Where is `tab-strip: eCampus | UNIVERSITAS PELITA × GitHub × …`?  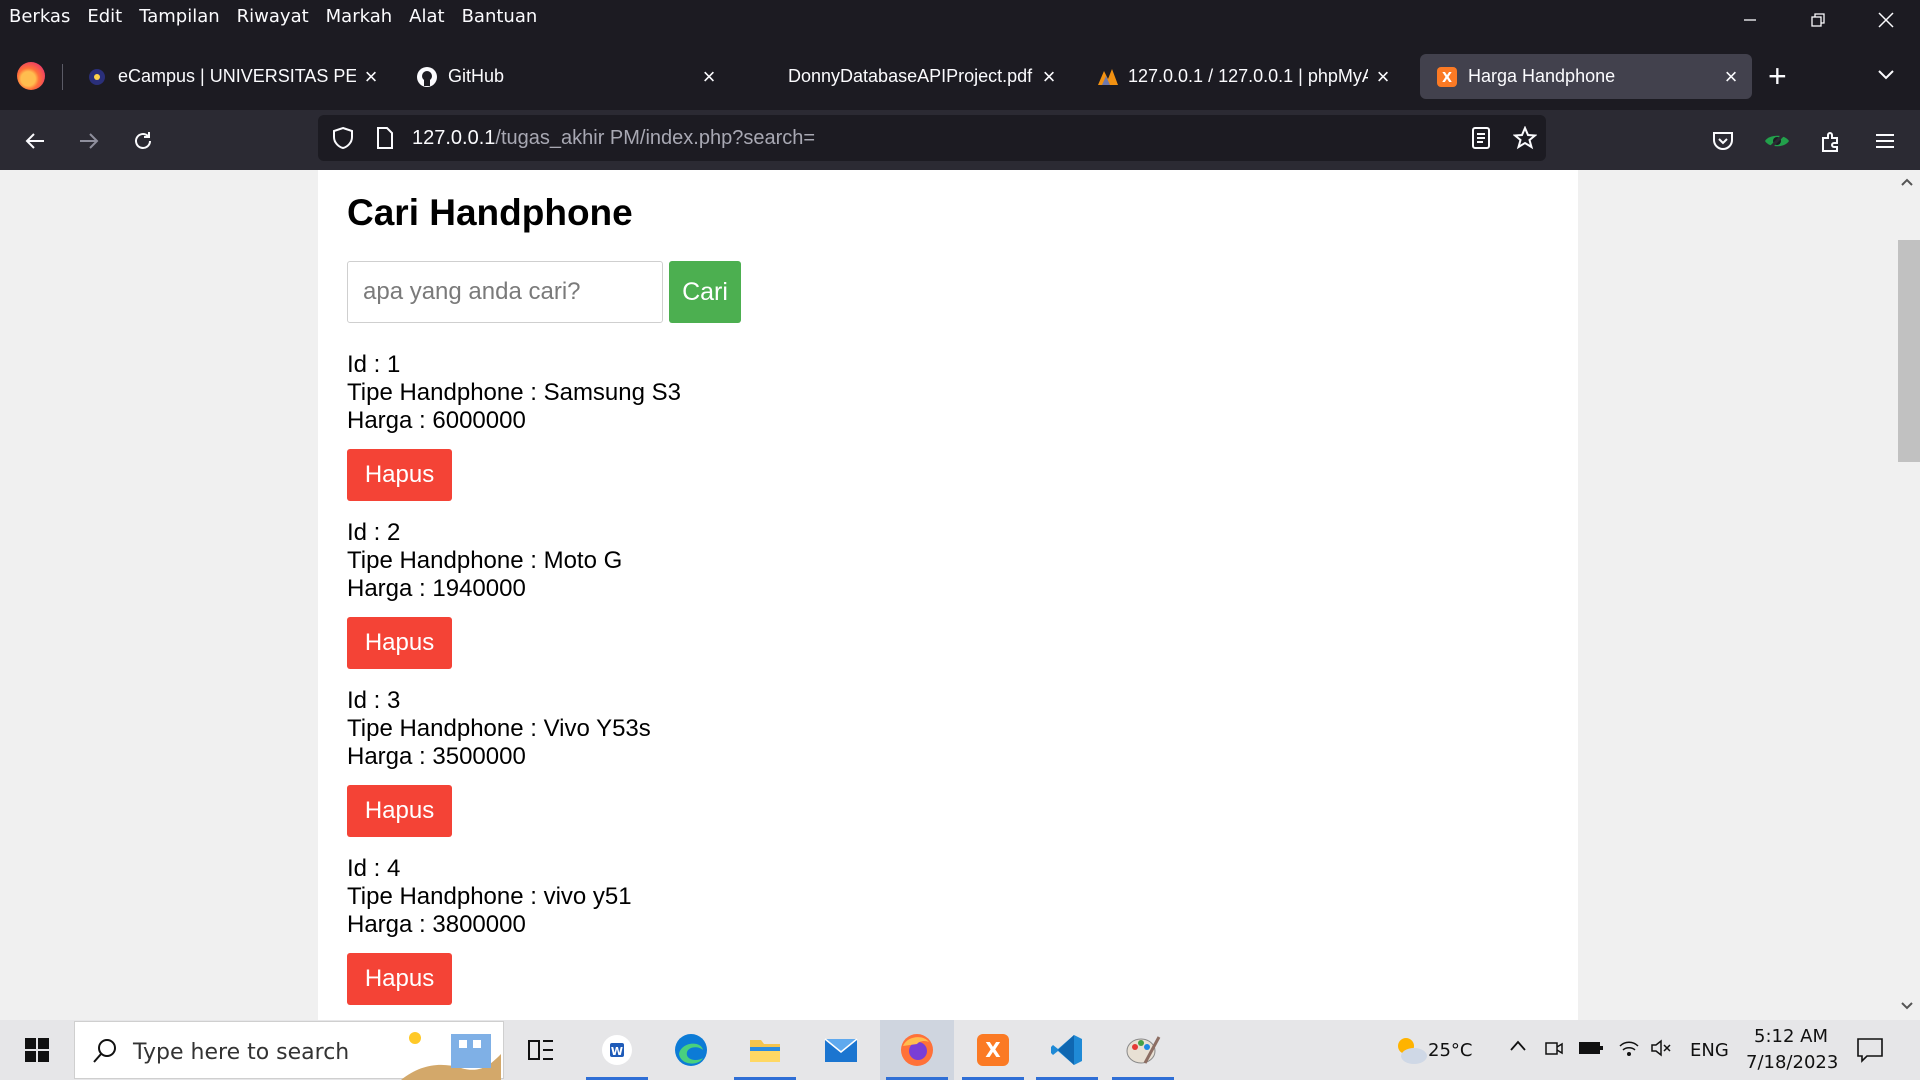 tab-strip: eCampus | UNIVERSITAS PELITA × GitHub × … is located at coordinates (960, 76).